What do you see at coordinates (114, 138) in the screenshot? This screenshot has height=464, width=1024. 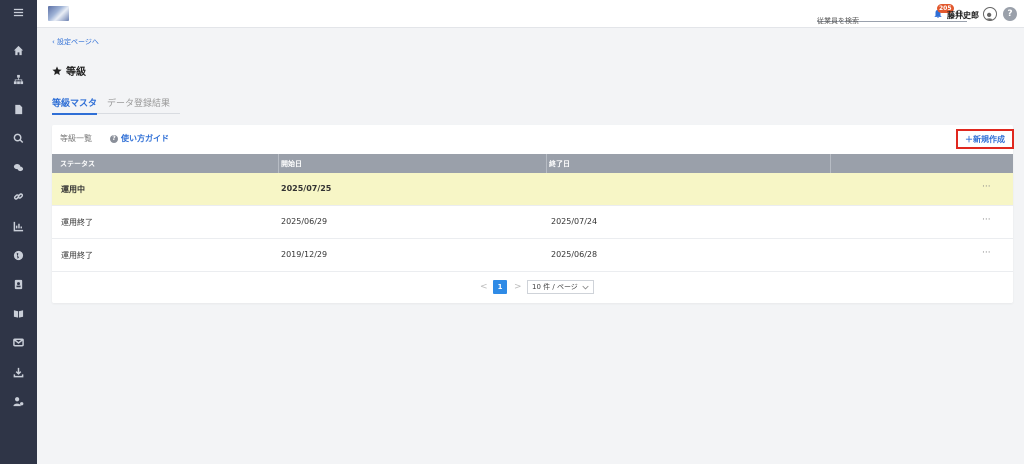 I see `question-icon: ?` at bounding box center [114, 138].